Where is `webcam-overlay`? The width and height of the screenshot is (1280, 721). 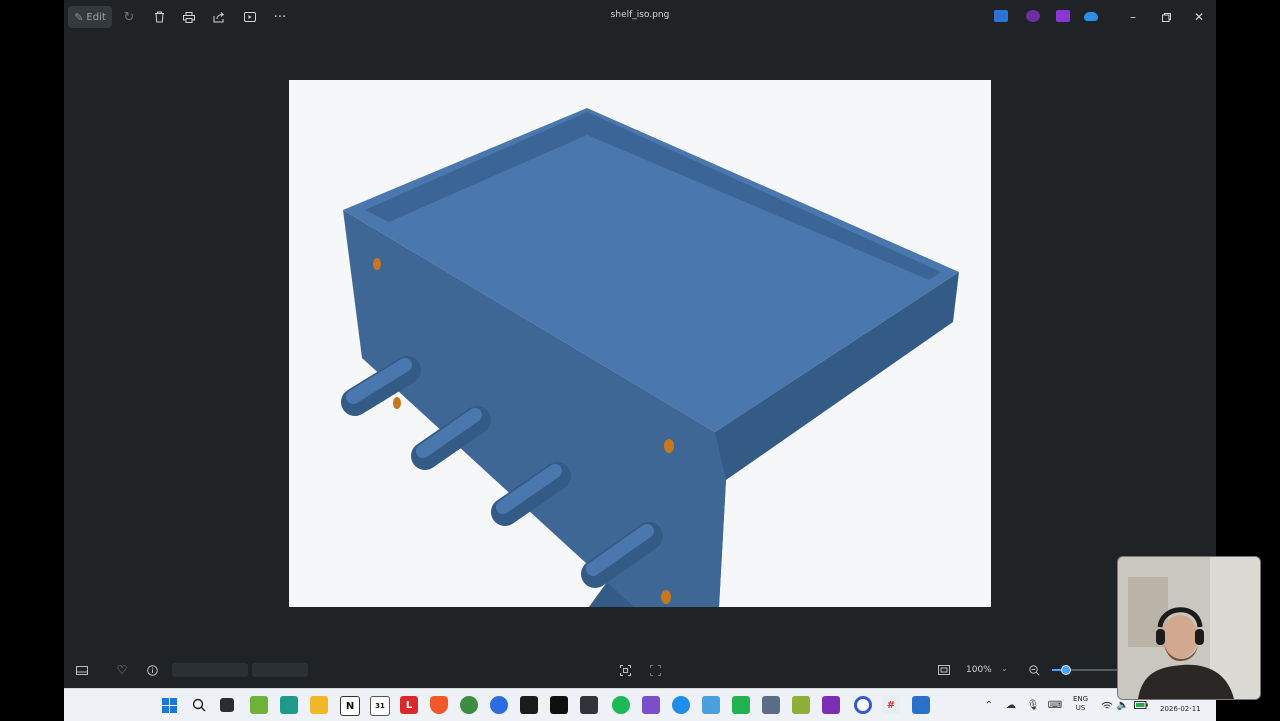
webcam-overlay is located at coordinates (1189, 628).